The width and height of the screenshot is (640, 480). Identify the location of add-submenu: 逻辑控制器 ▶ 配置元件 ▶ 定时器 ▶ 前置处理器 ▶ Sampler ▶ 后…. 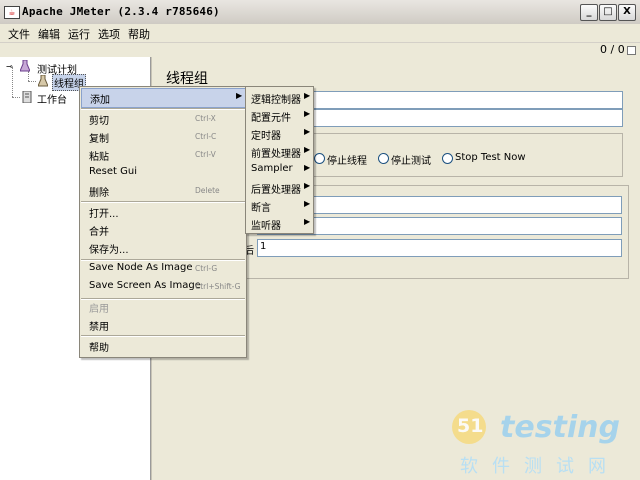
(279, 160).